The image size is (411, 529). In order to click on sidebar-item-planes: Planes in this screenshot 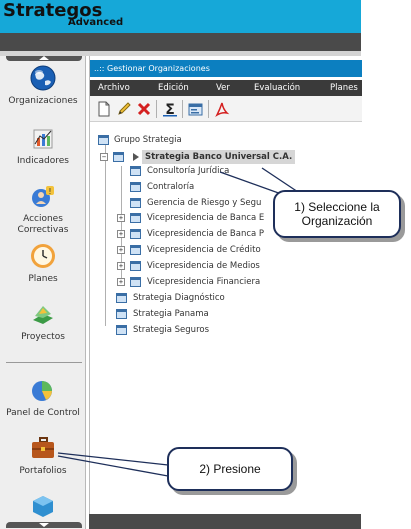, I will do `click(43, 267)`.